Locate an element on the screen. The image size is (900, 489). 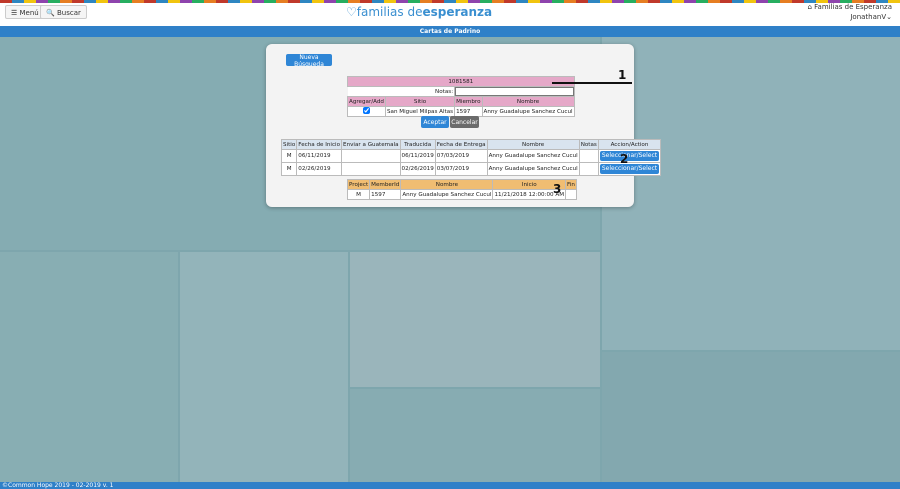
cell-miembro: 1597 is located at coordinates (468, 111).